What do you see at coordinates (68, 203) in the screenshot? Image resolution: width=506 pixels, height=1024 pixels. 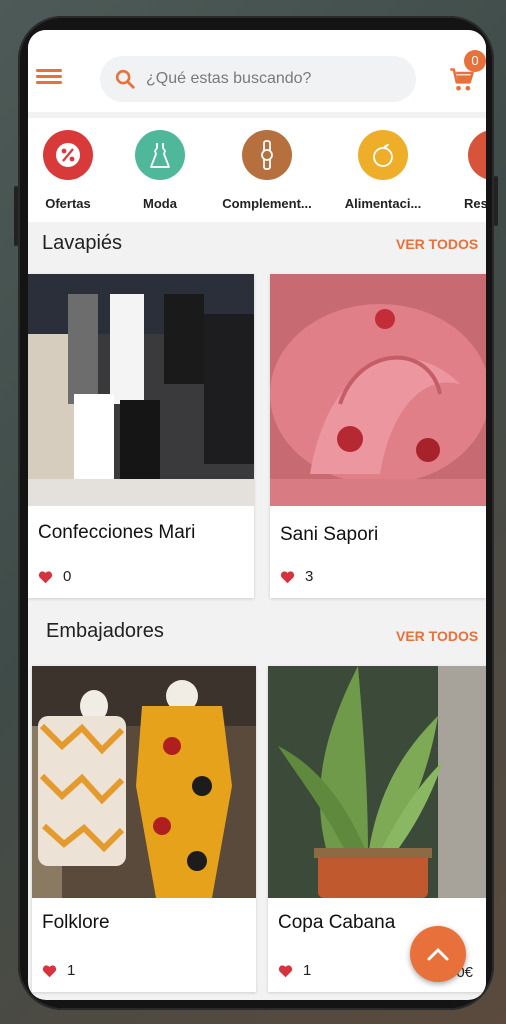 I see `category-label: Ofertas` at bounding box center [68, 203].